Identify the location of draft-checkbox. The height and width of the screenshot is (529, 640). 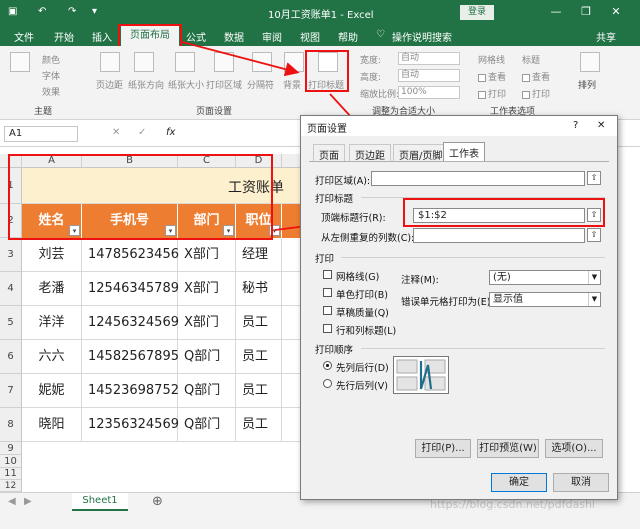
(327, 310).